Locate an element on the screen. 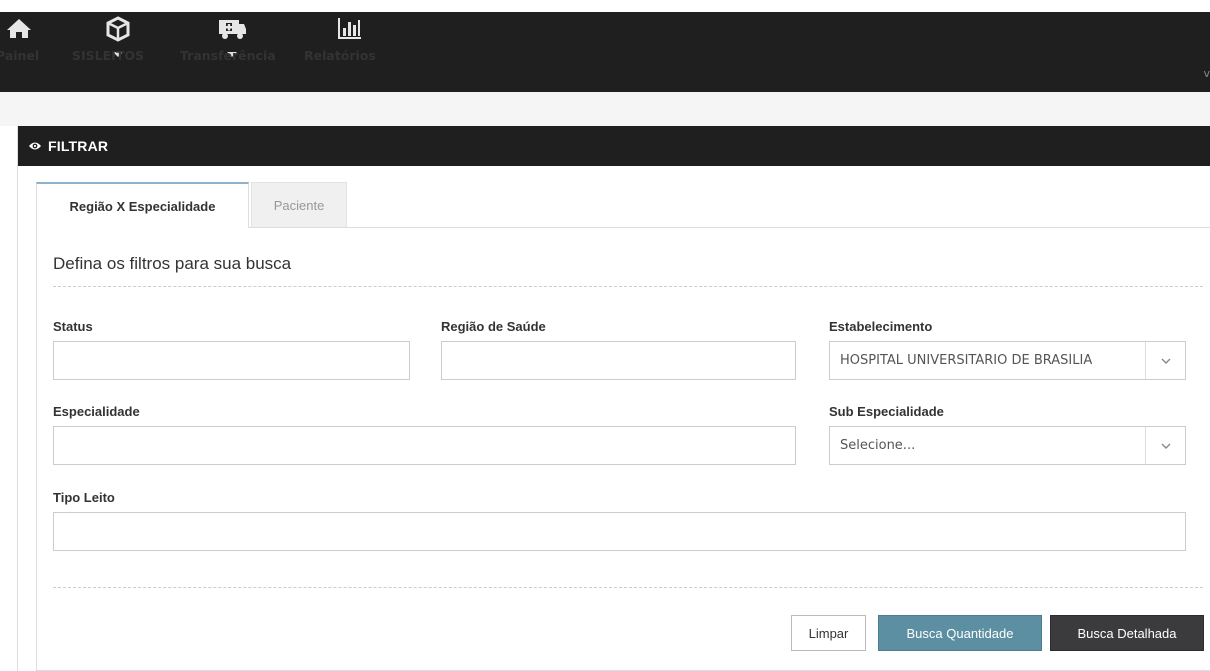  home-icon is located at coordinates (21, 30).